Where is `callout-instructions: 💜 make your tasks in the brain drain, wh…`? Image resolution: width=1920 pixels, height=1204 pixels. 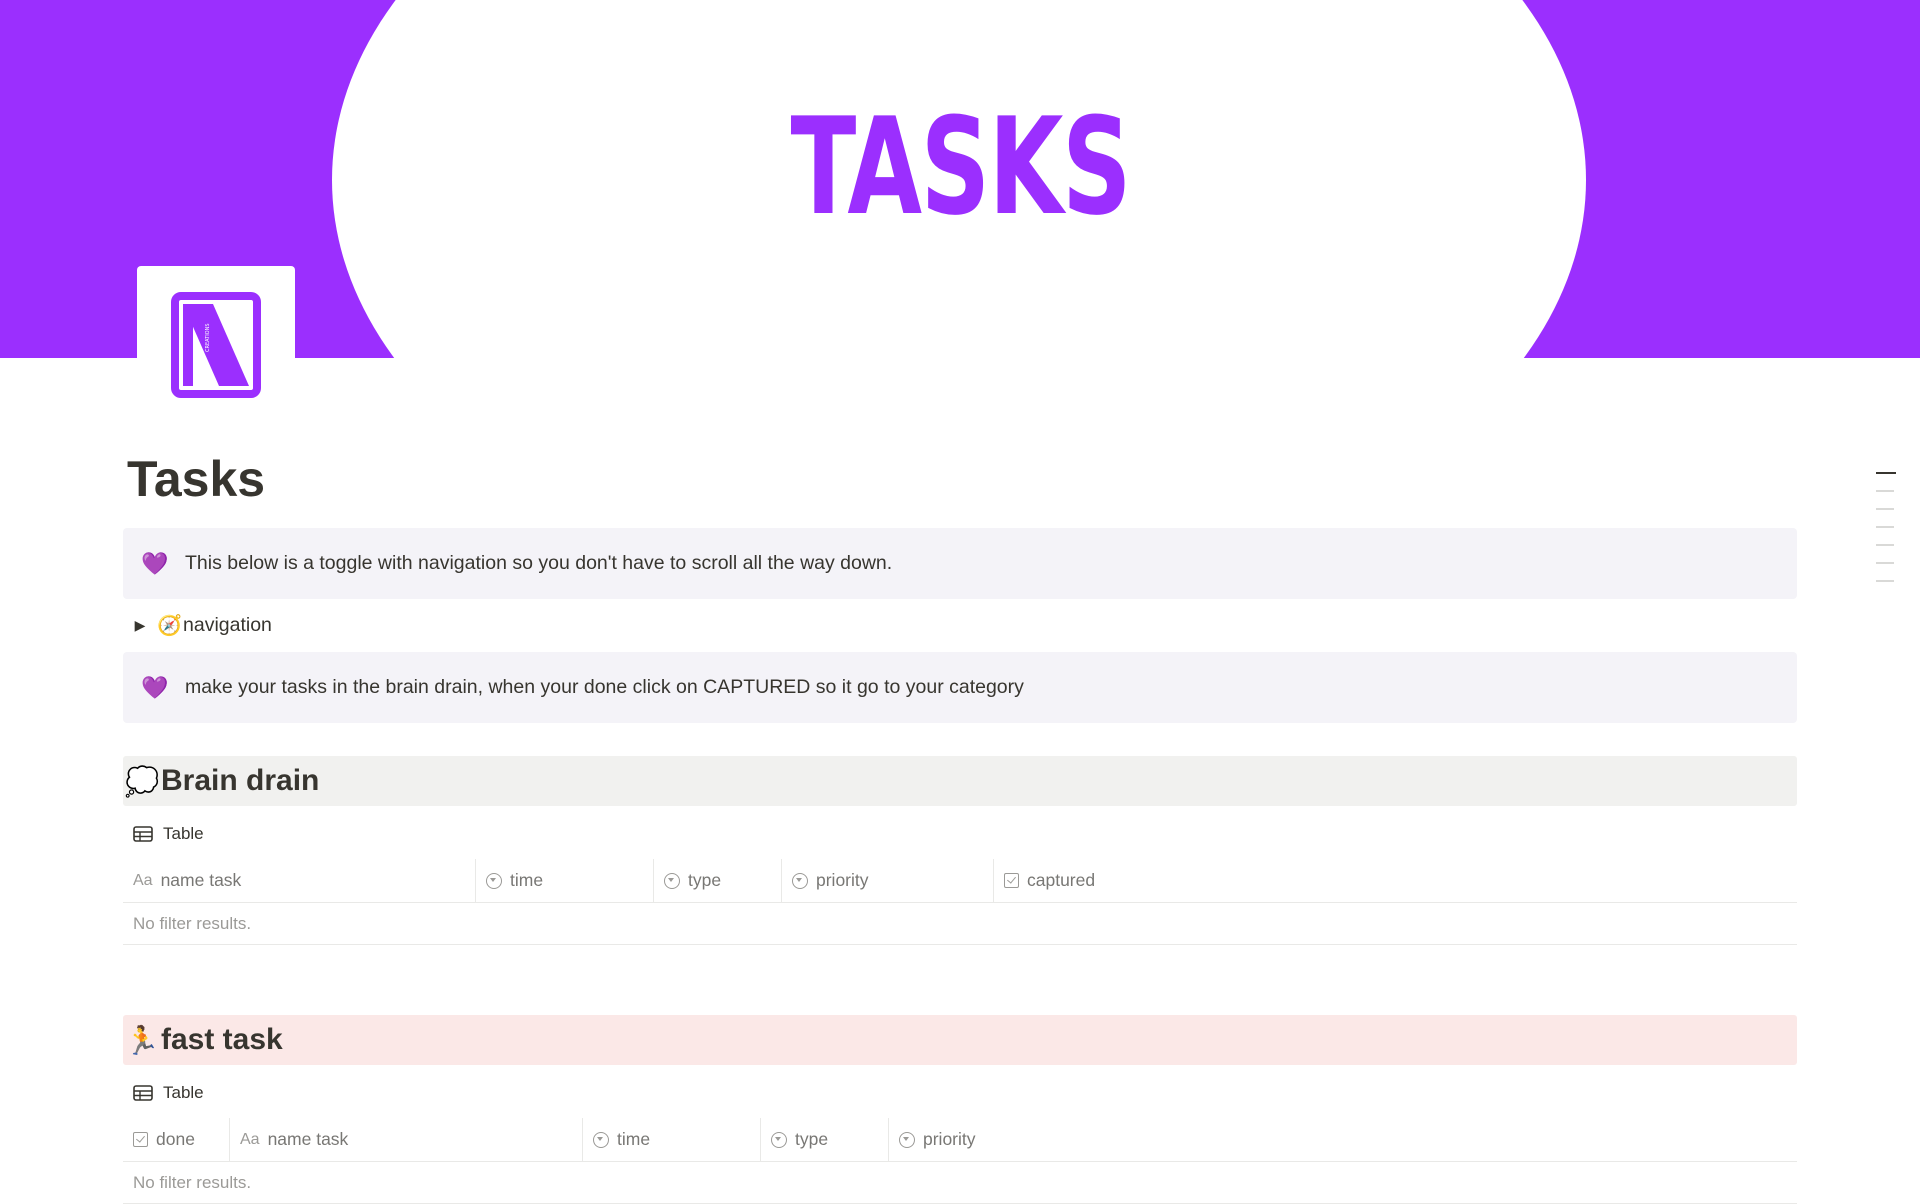 callout-instructions: 💜 make your tasks in the brain drain, wh… is located at coordinates (960, 687).